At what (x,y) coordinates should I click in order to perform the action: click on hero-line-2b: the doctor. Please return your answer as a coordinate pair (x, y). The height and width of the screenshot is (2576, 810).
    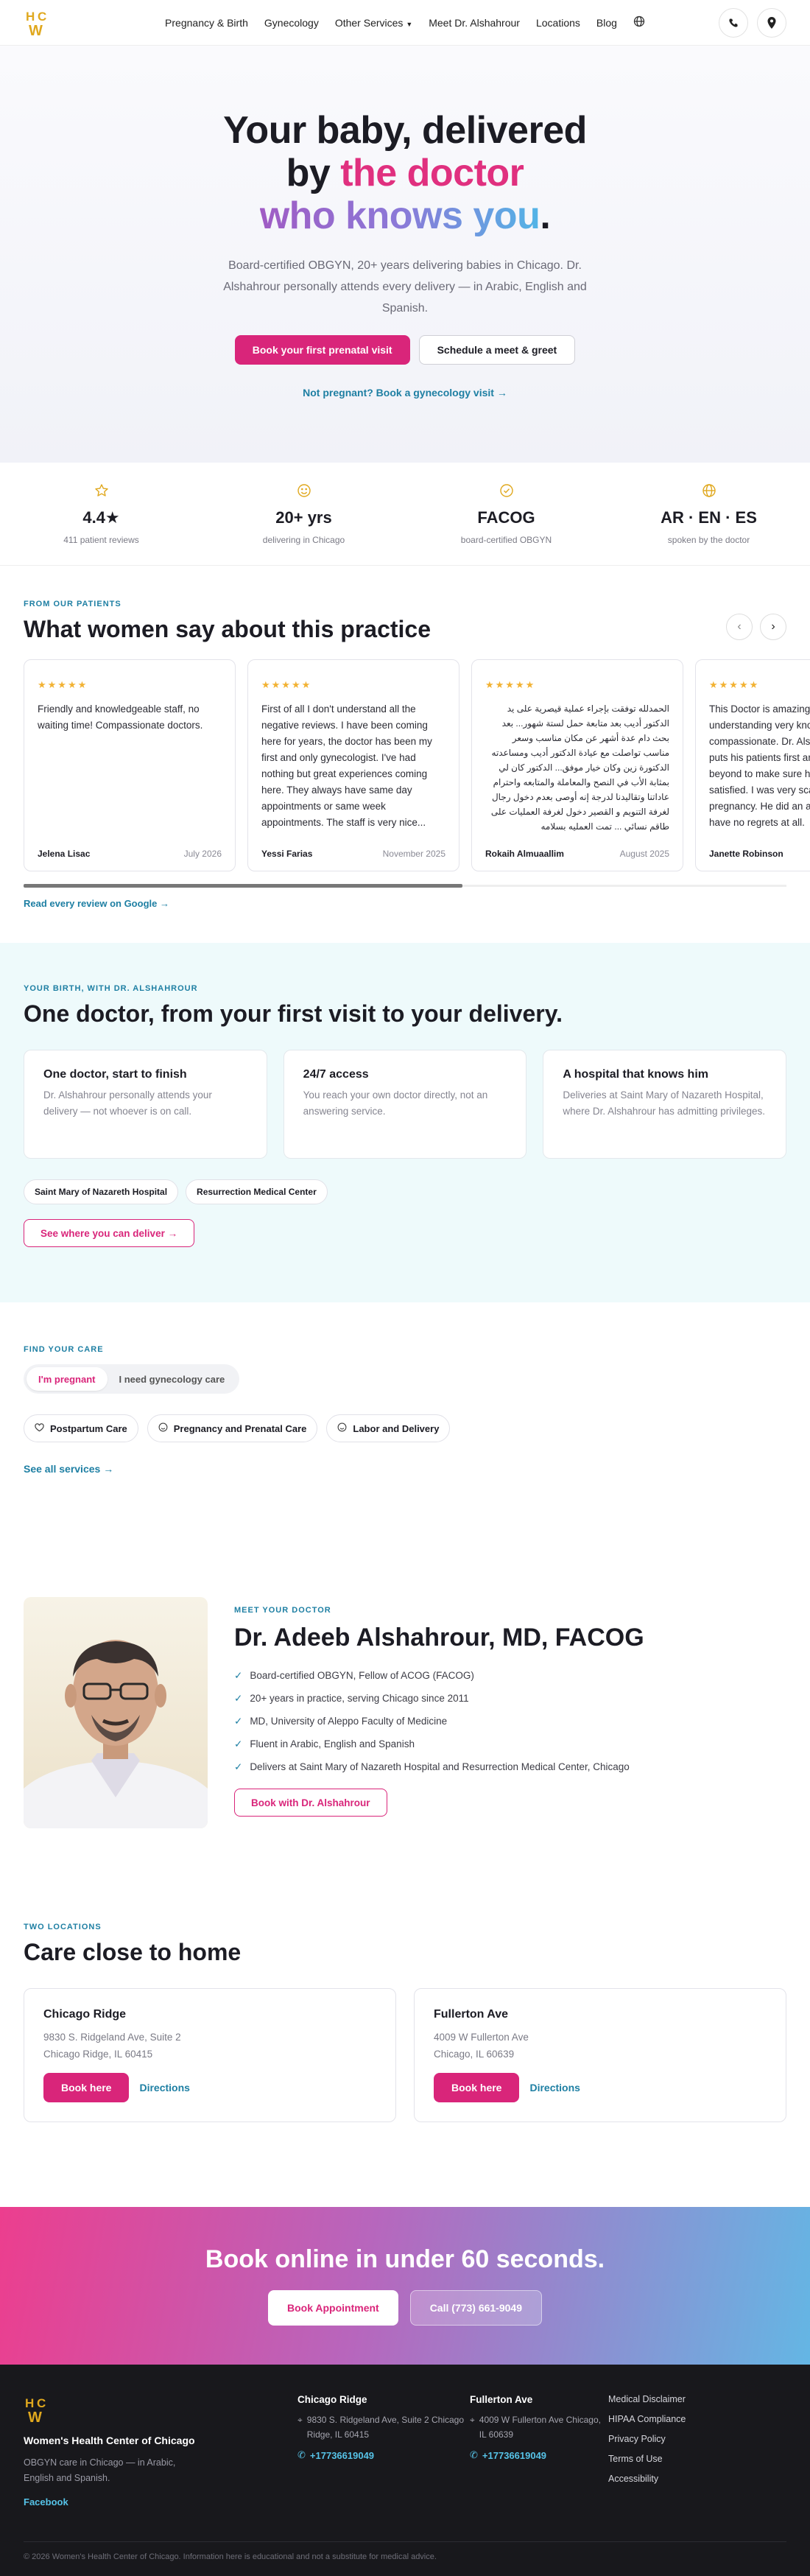
    Looking at the image, I should click on (432, 173).